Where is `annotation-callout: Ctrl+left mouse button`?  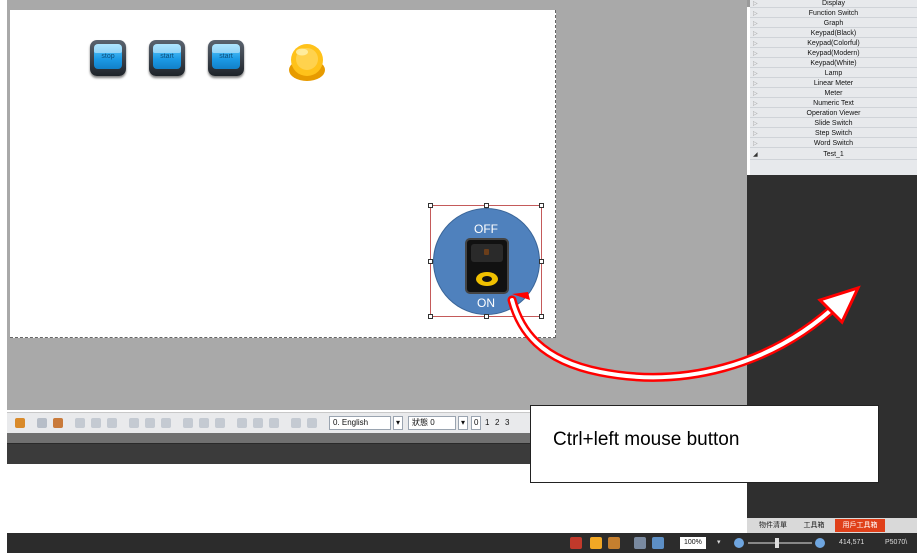 annotation-callout: Ctrl+left mouse button is located at coordinates (704, 444).